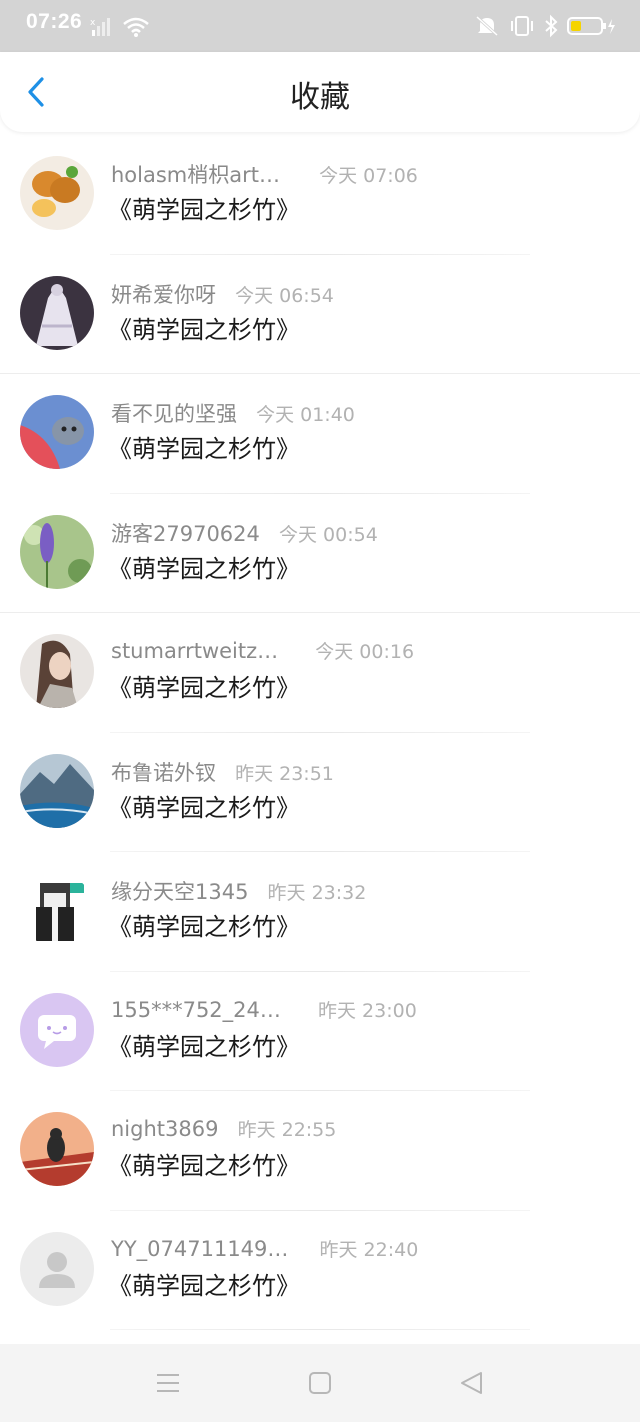 This screenshot has height=1422, width=640. Describe the element at coordinates (163, 773) in the screenshot. I see `username: 布鲁诺外钗` at that location.